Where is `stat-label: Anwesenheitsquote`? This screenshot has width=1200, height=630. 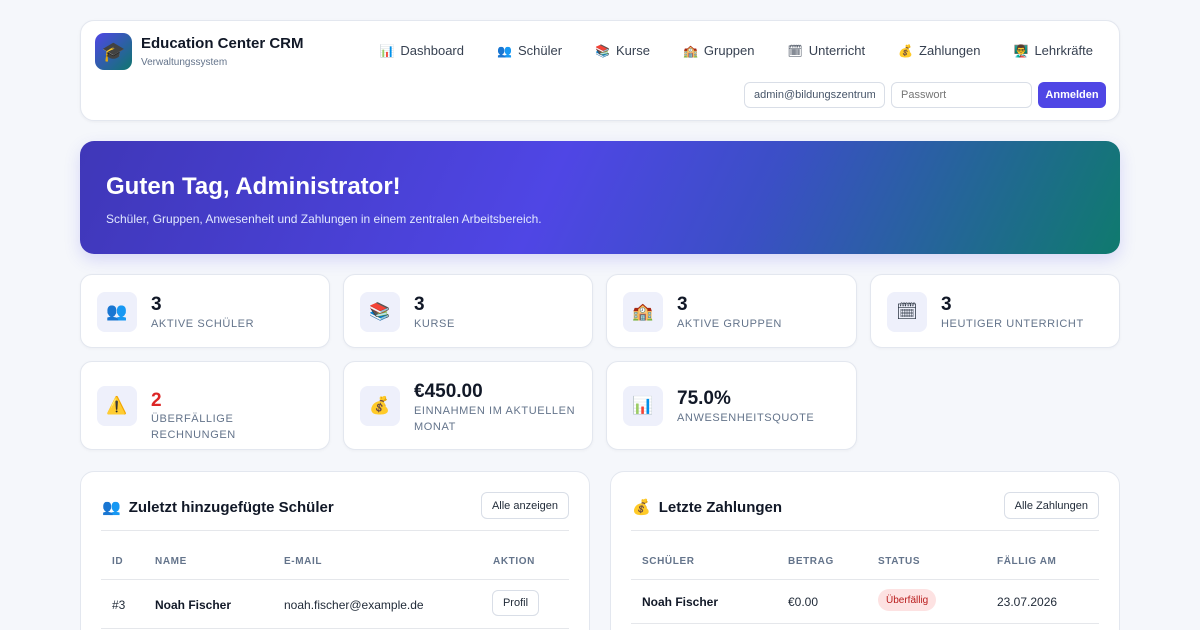 stat-label: Anwesenheitsquote is located at coordinates (746, 418).